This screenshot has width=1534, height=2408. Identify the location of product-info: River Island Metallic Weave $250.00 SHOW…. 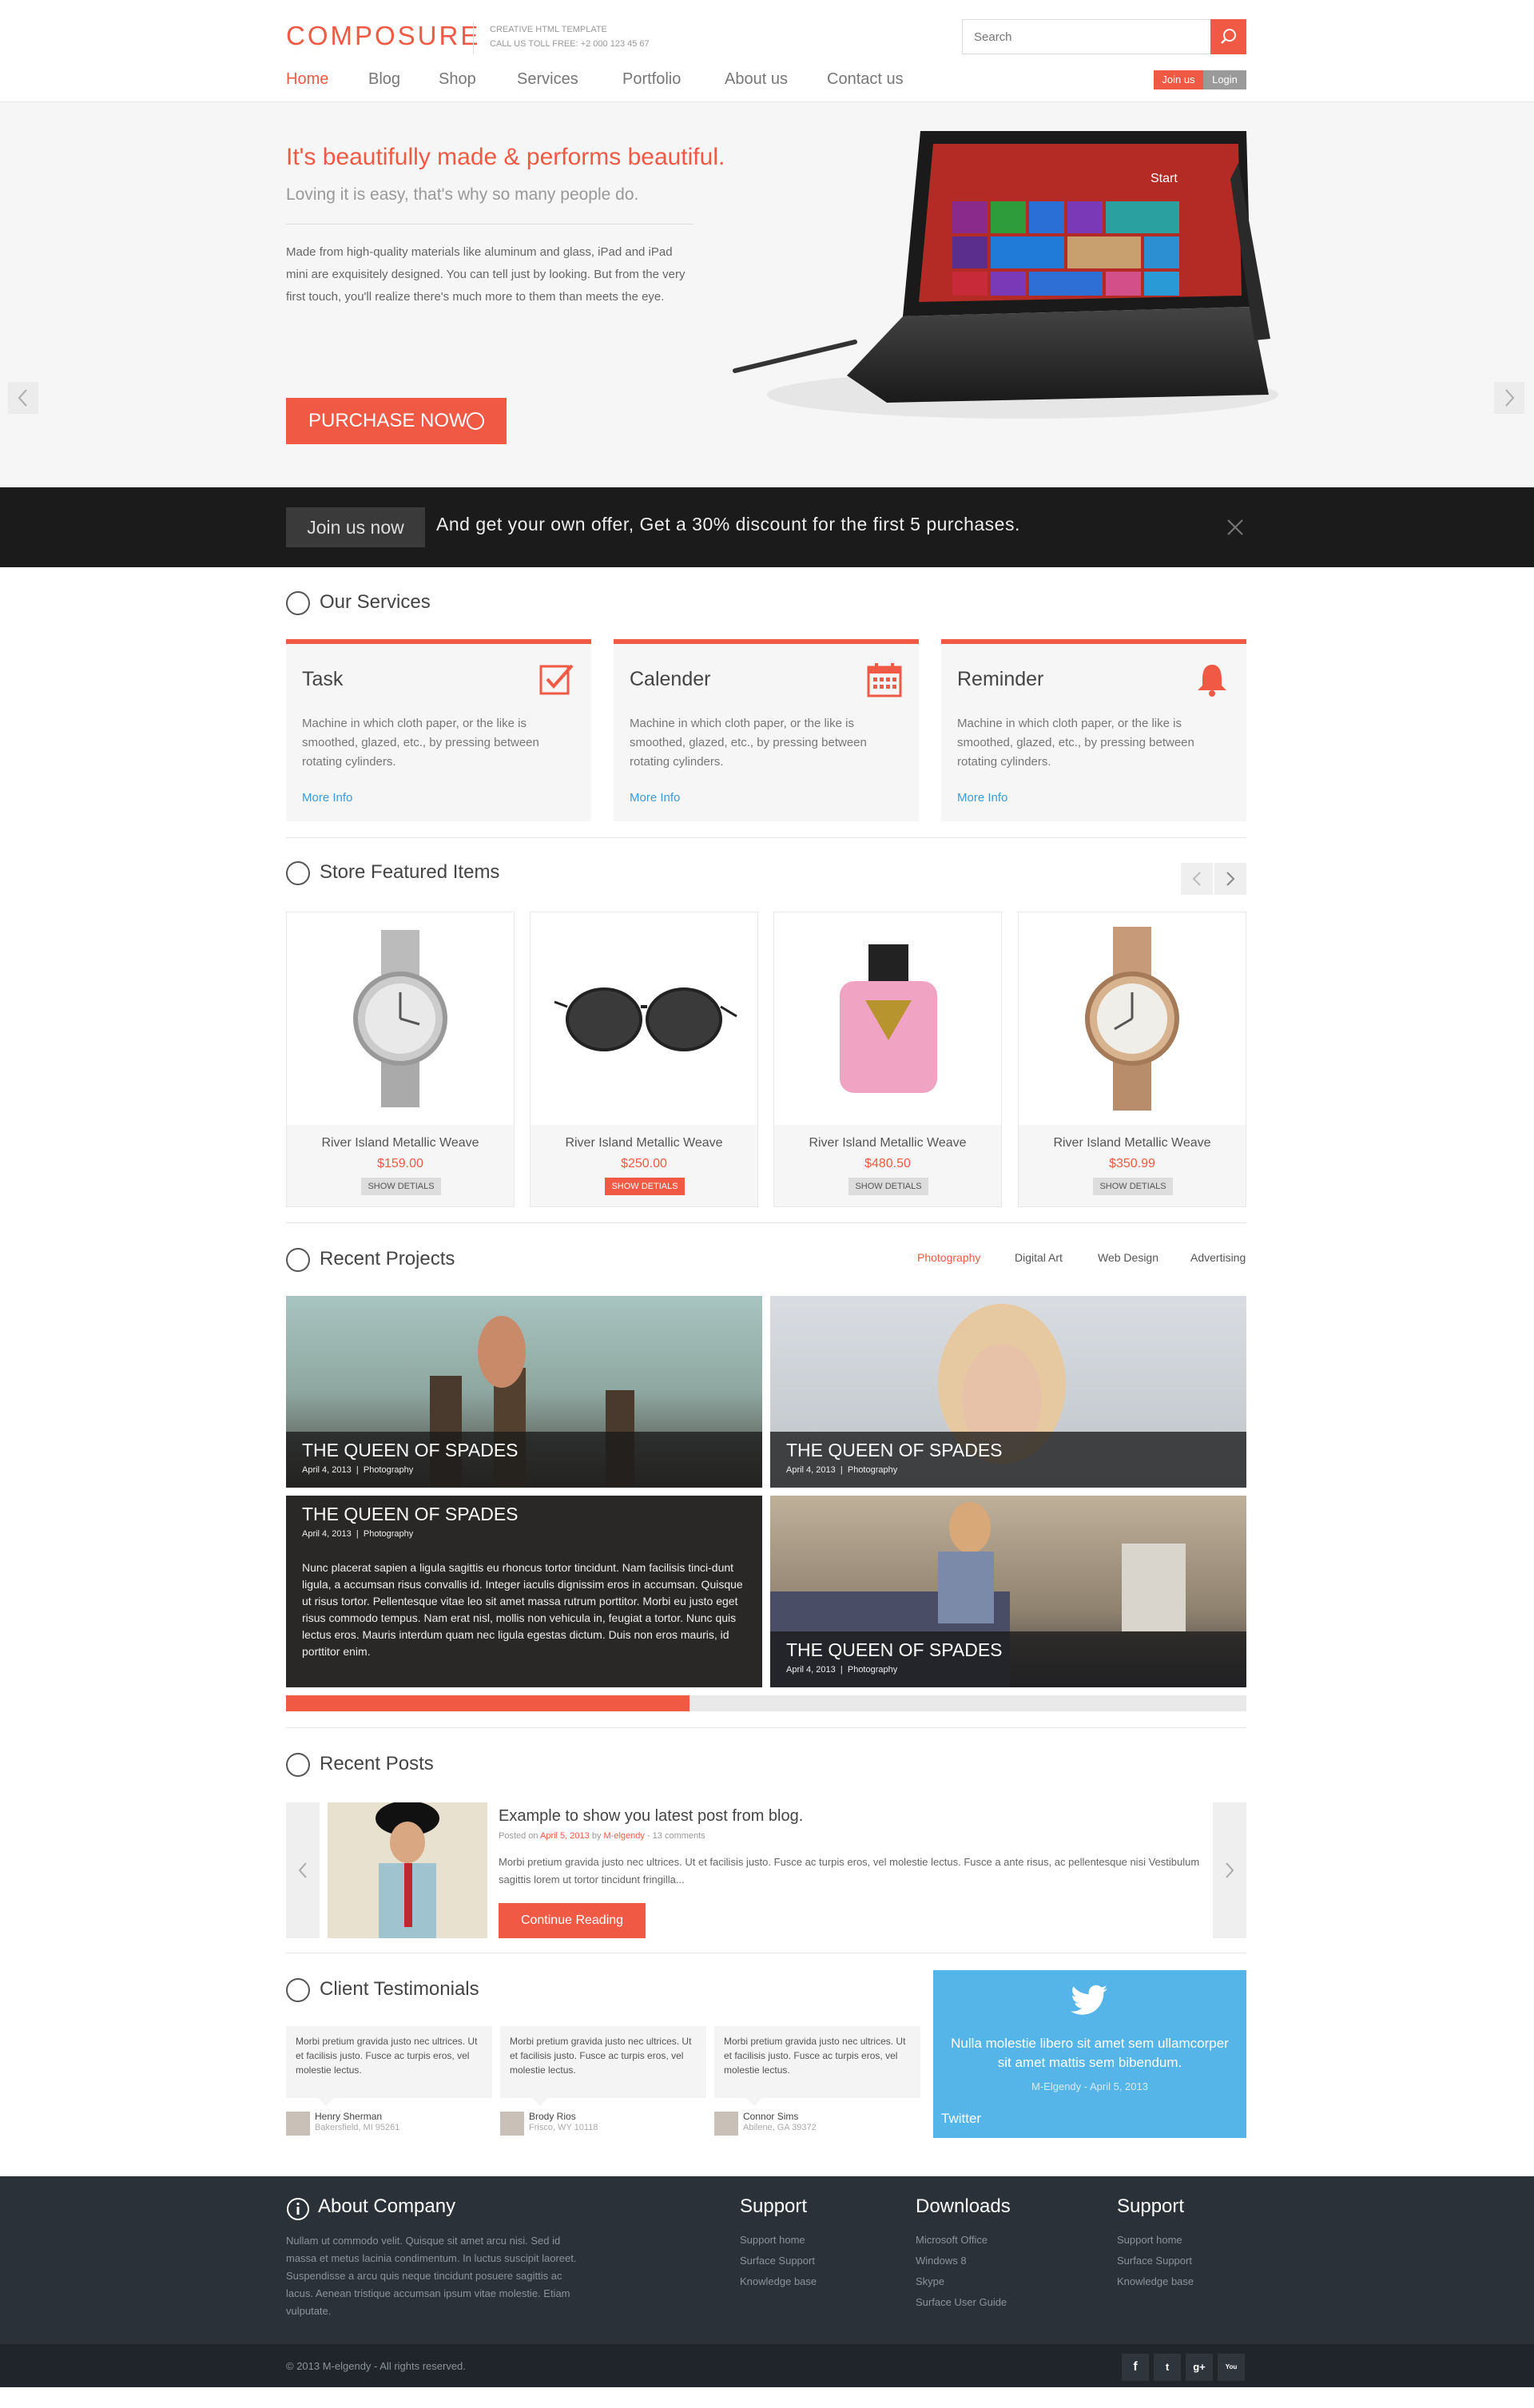
(644, 1166).